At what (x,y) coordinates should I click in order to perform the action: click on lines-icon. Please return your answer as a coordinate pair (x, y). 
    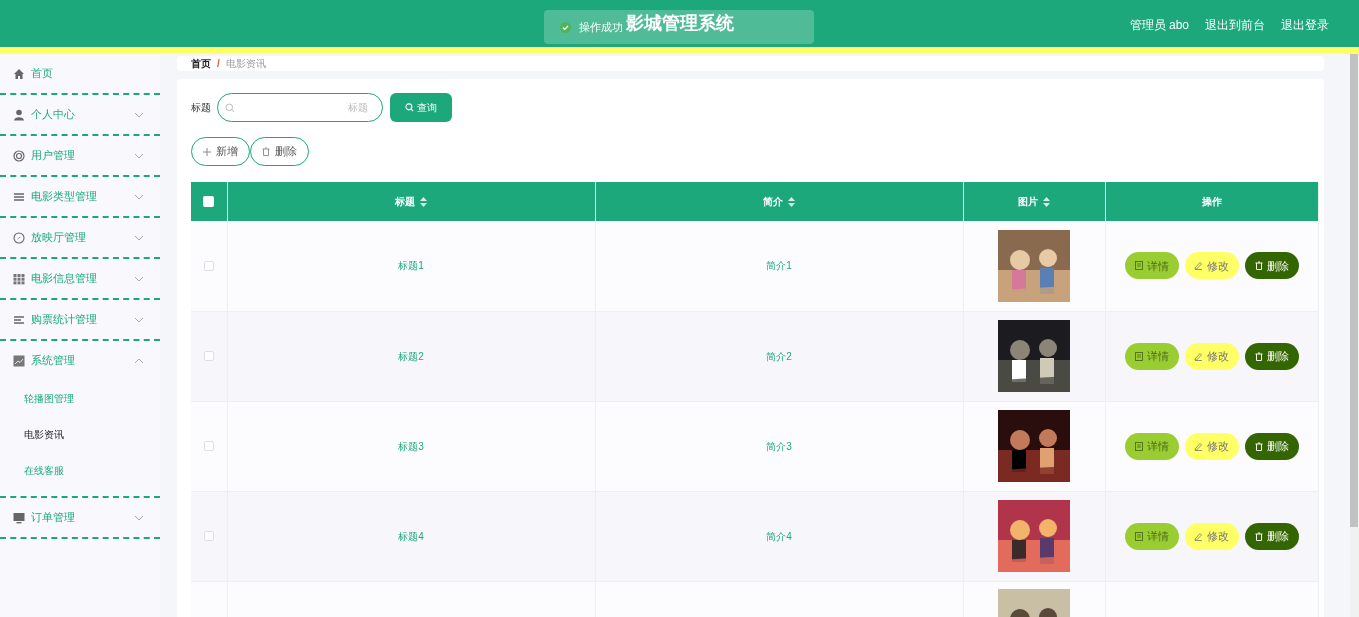
    Looking at the image, I should click on (19, 319).